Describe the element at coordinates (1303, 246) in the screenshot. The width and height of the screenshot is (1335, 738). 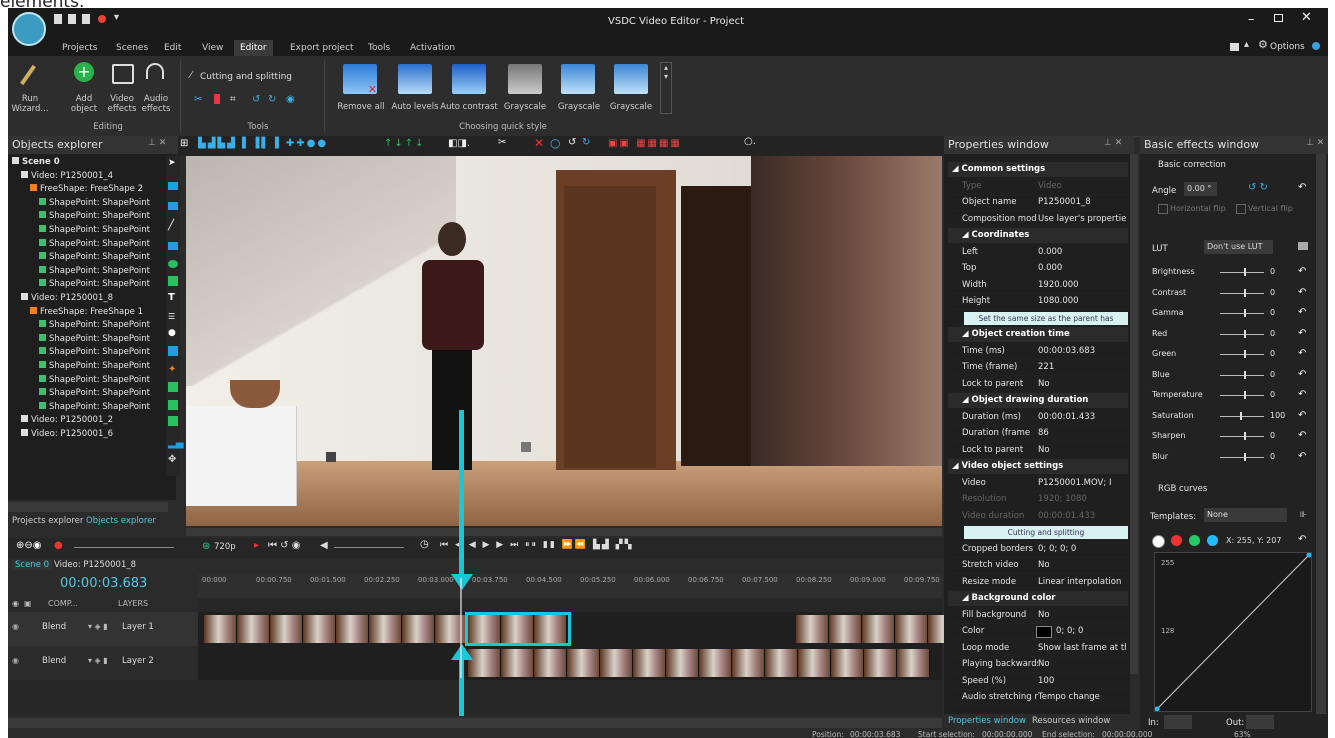
I see `lut-folder-icon` at that location.